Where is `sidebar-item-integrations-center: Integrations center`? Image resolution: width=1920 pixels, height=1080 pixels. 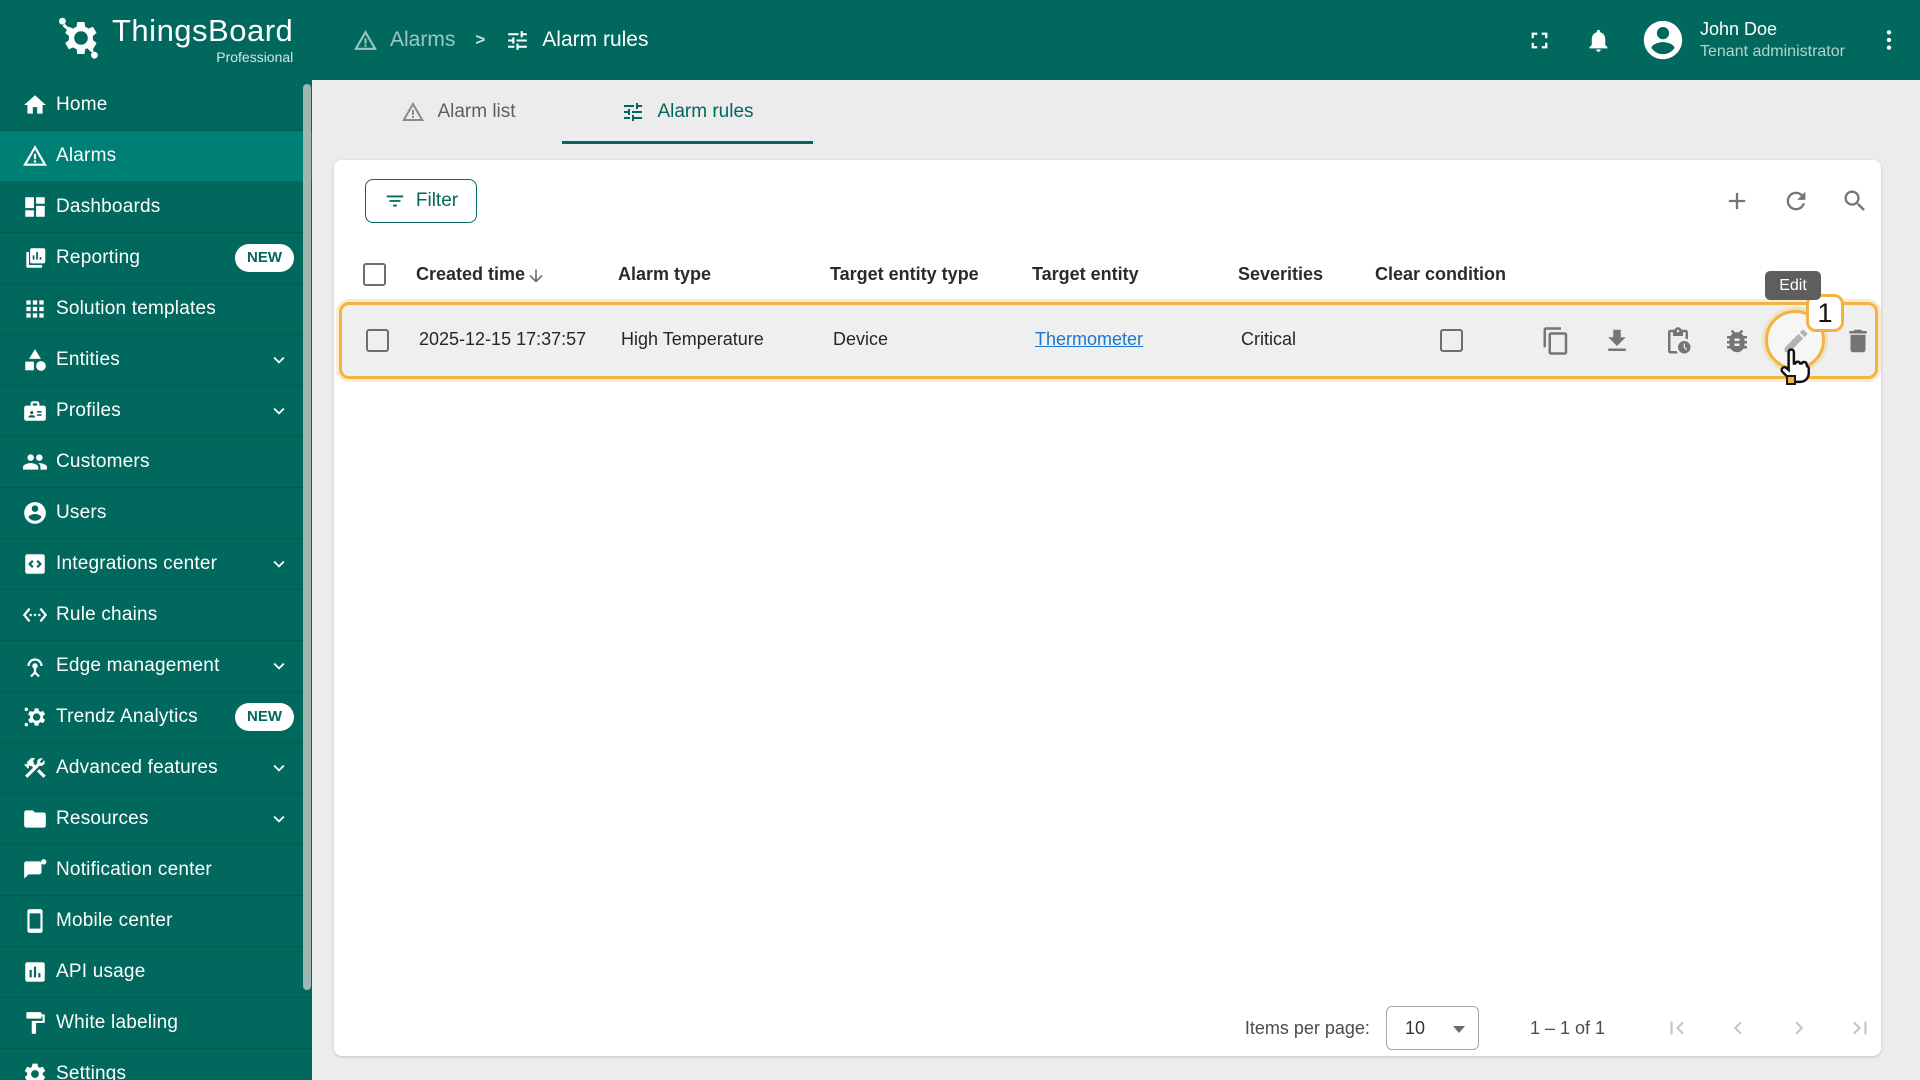 sidebar-item-integrations-center: Integrations center is located at coordinates (156, 564).